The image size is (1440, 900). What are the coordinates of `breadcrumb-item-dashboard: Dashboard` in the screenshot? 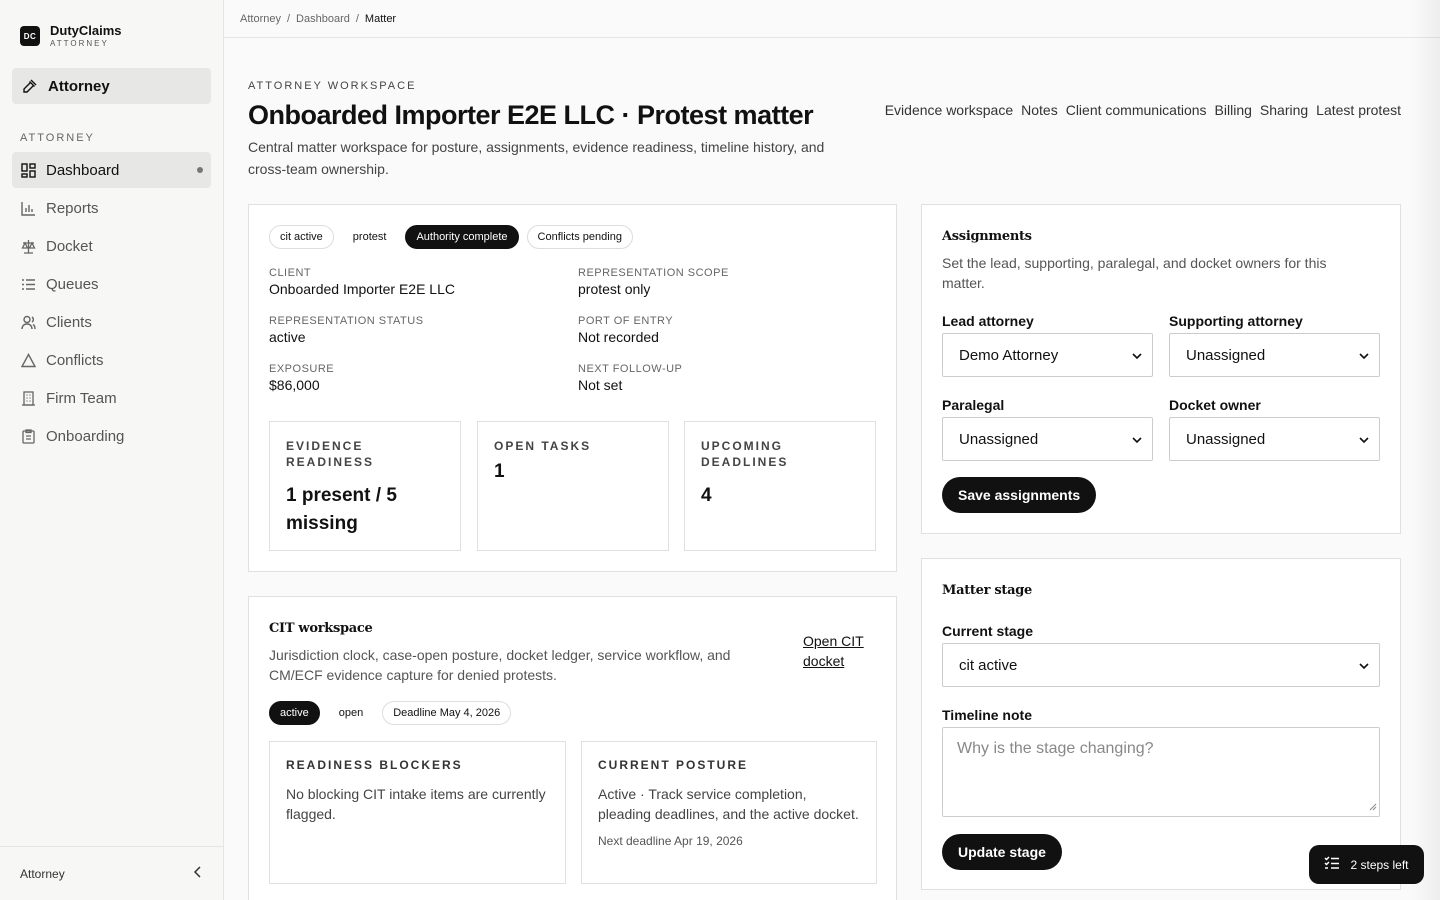 It's located at (323, 19).